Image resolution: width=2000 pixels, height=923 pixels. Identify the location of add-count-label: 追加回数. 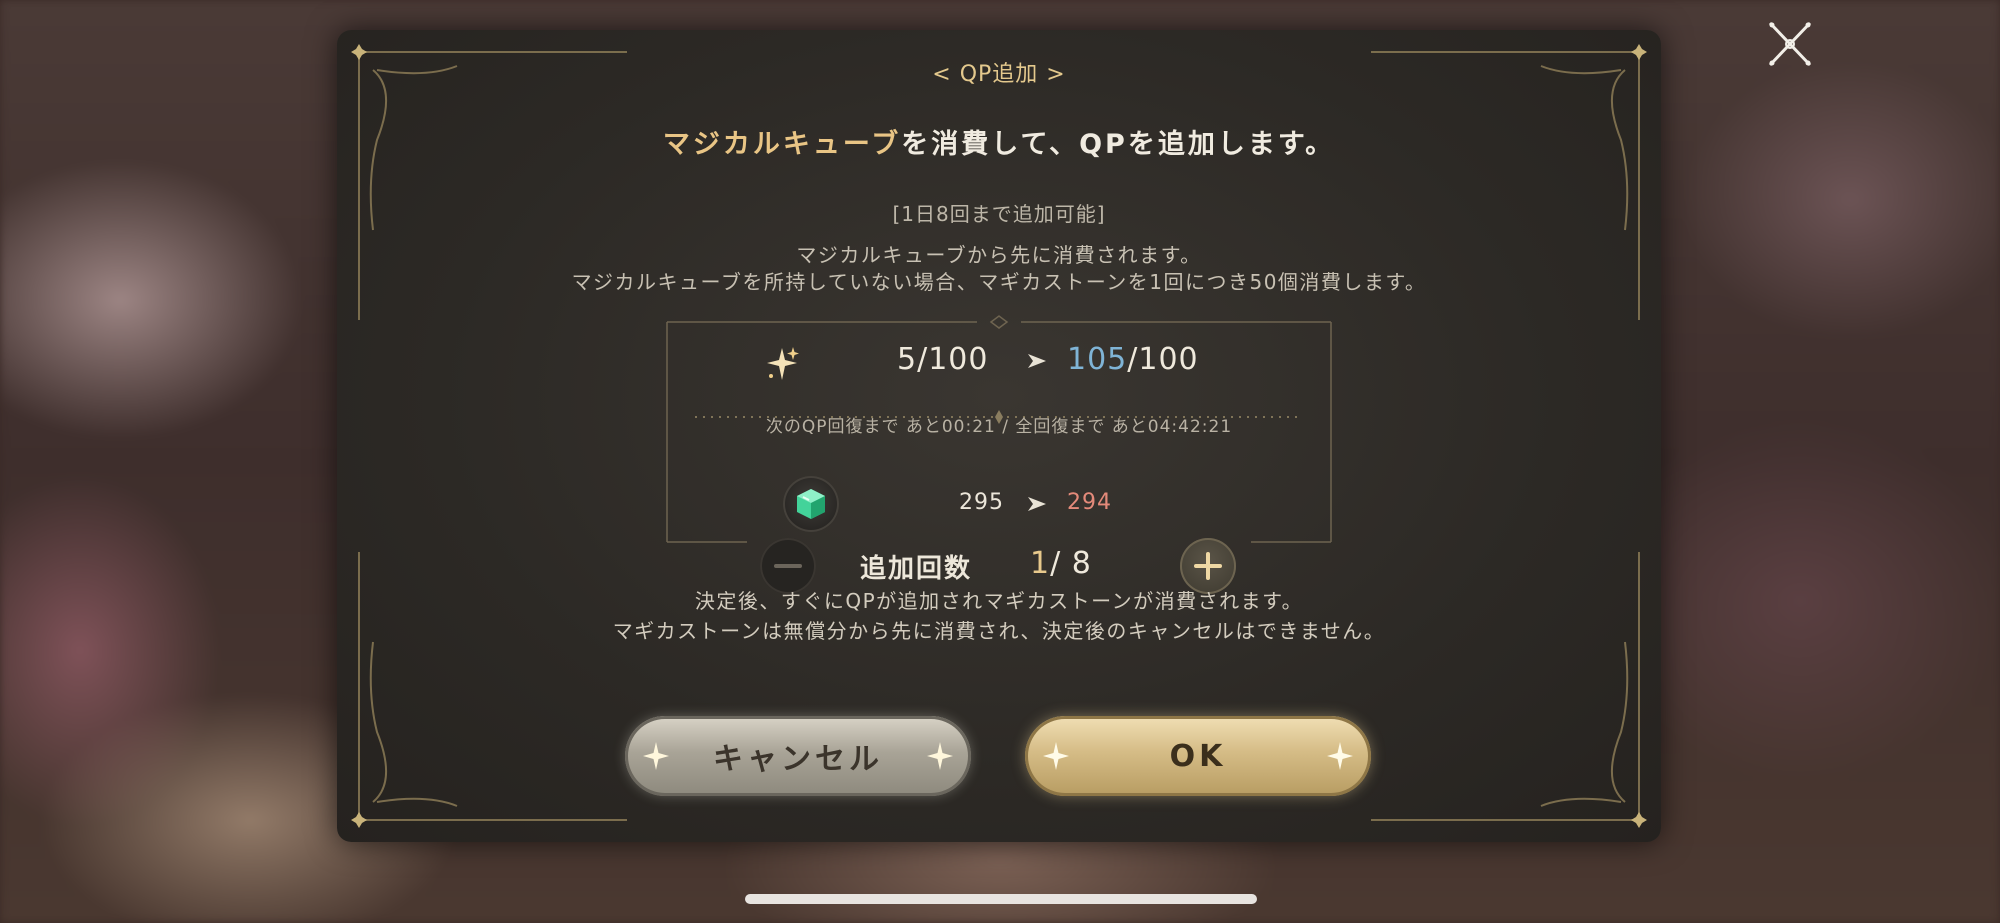
(916, 569).